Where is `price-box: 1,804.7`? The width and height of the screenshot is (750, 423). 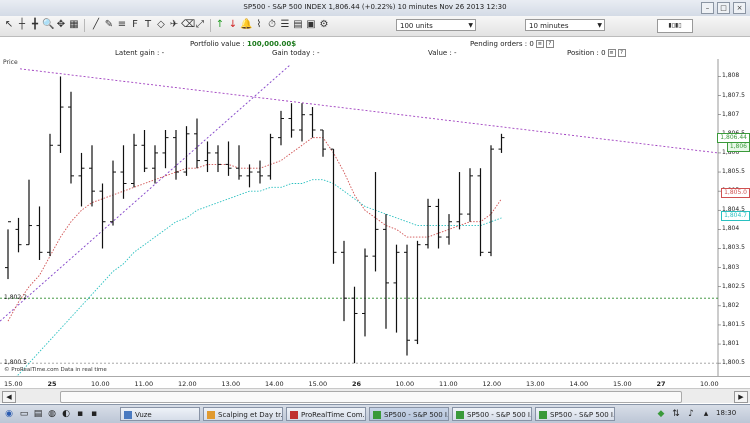 price-box: 1,804.7 is located at coordinates (735, 216).